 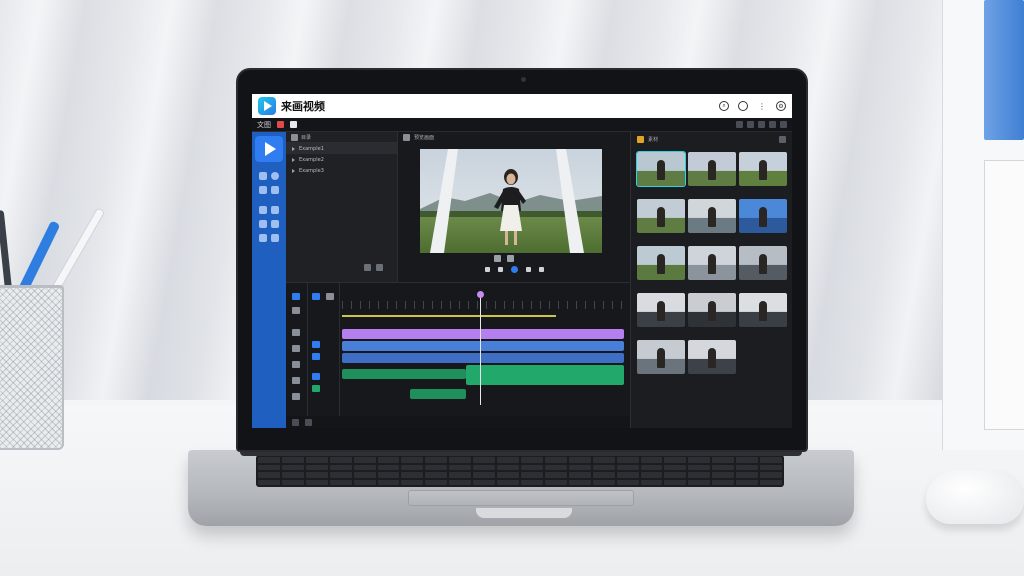 I want to click on redo-icon, so click(x=308, y=422).